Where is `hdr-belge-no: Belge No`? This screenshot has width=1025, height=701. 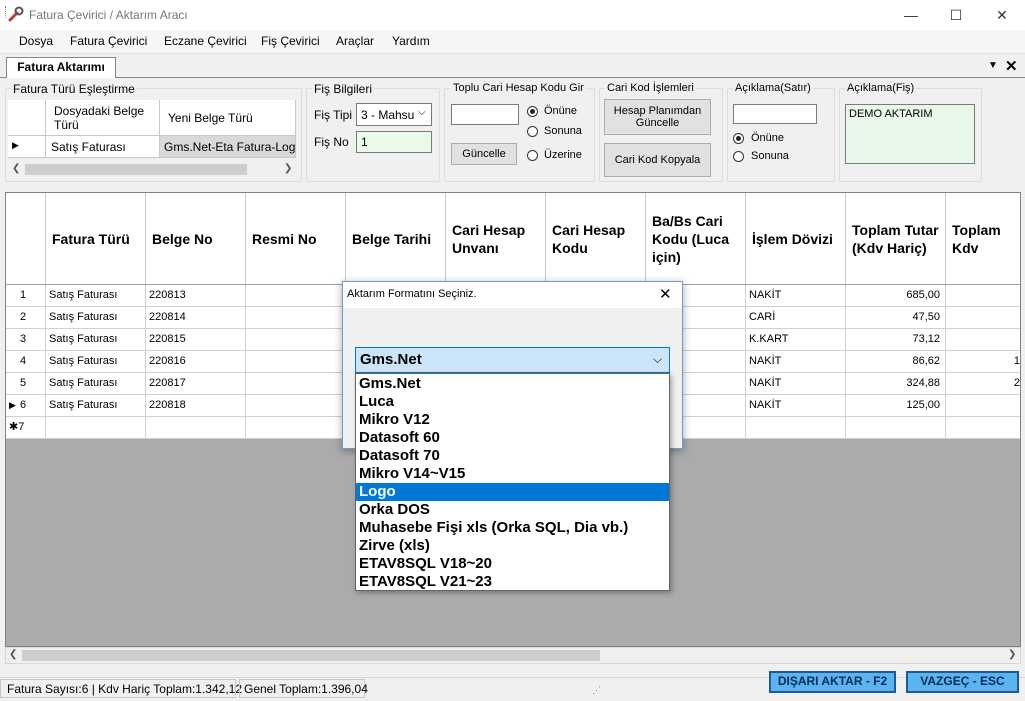
hdr-belge-no: Belge No is located at coordinates (196, 239).